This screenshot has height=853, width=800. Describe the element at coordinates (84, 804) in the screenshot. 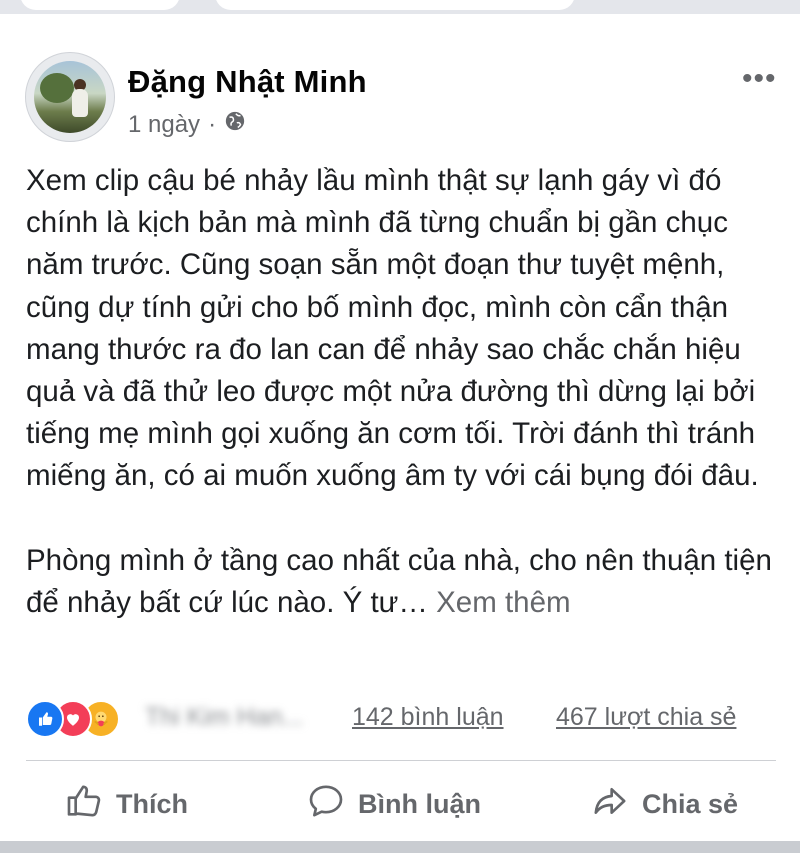

I see `thumbs-up-icon` at that location.